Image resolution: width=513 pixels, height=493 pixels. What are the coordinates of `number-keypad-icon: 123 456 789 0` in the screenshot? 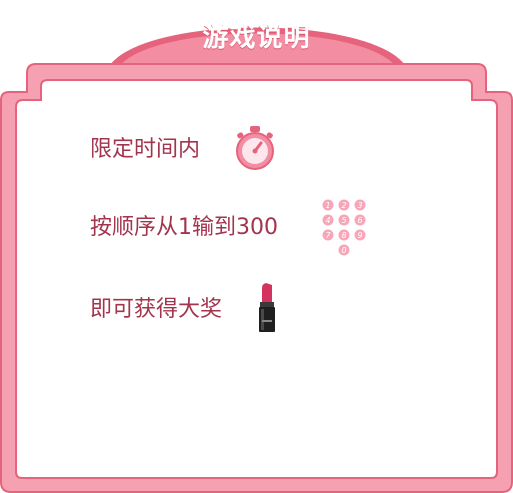 It's located at (344, 227).